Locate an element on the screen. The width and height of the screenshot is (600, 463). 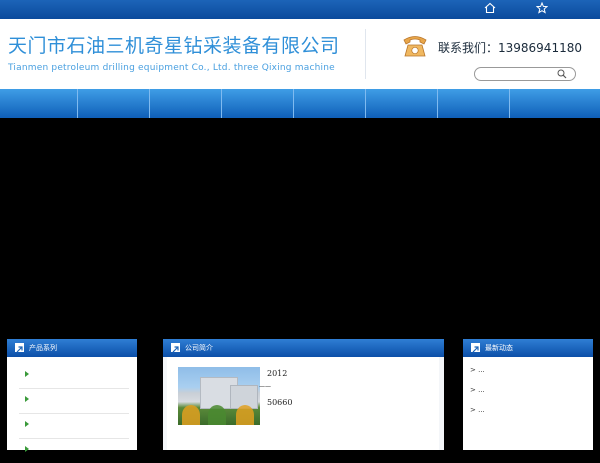
about-panel-title: 公司简介 is located at coordinates (199, 348).